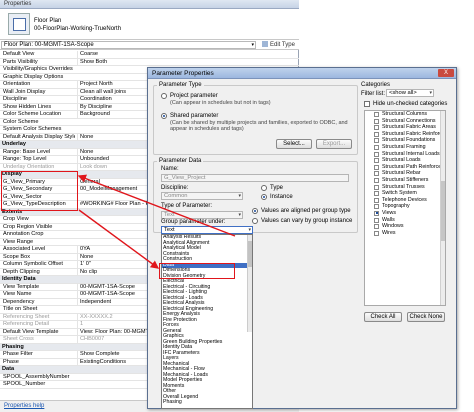 This screenshot has width=474, height=412. I want to click on category-item: Windows, so click(405, 226).